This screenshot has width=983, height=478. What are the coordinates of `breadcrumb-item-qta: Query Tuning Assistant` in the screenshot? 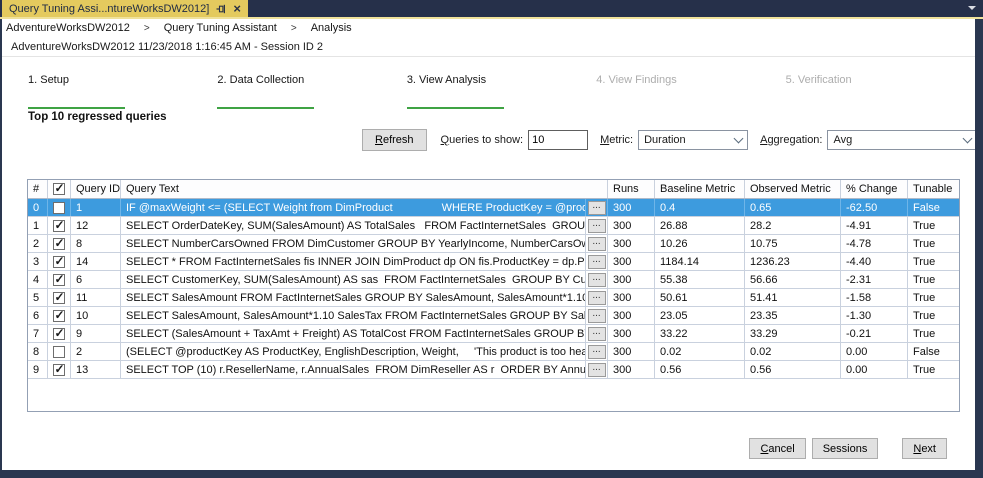 It's located at (220, 28).